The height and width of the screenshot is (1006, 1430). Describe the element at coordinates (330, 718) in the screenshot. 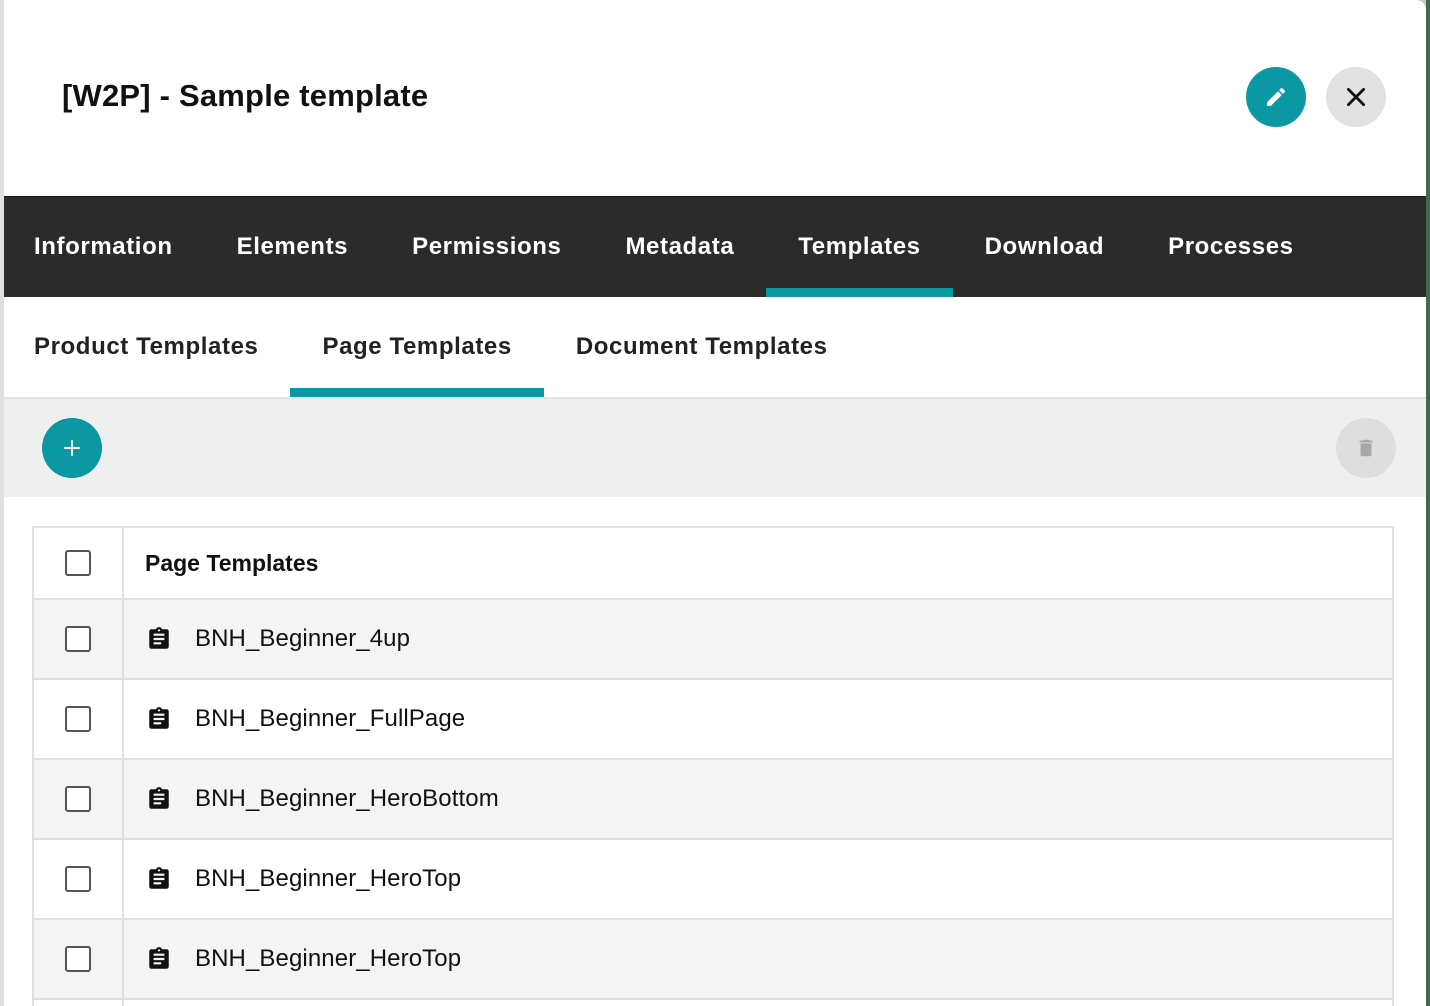

I see `template-name: BNH_Beginner_FullPage` at that location.